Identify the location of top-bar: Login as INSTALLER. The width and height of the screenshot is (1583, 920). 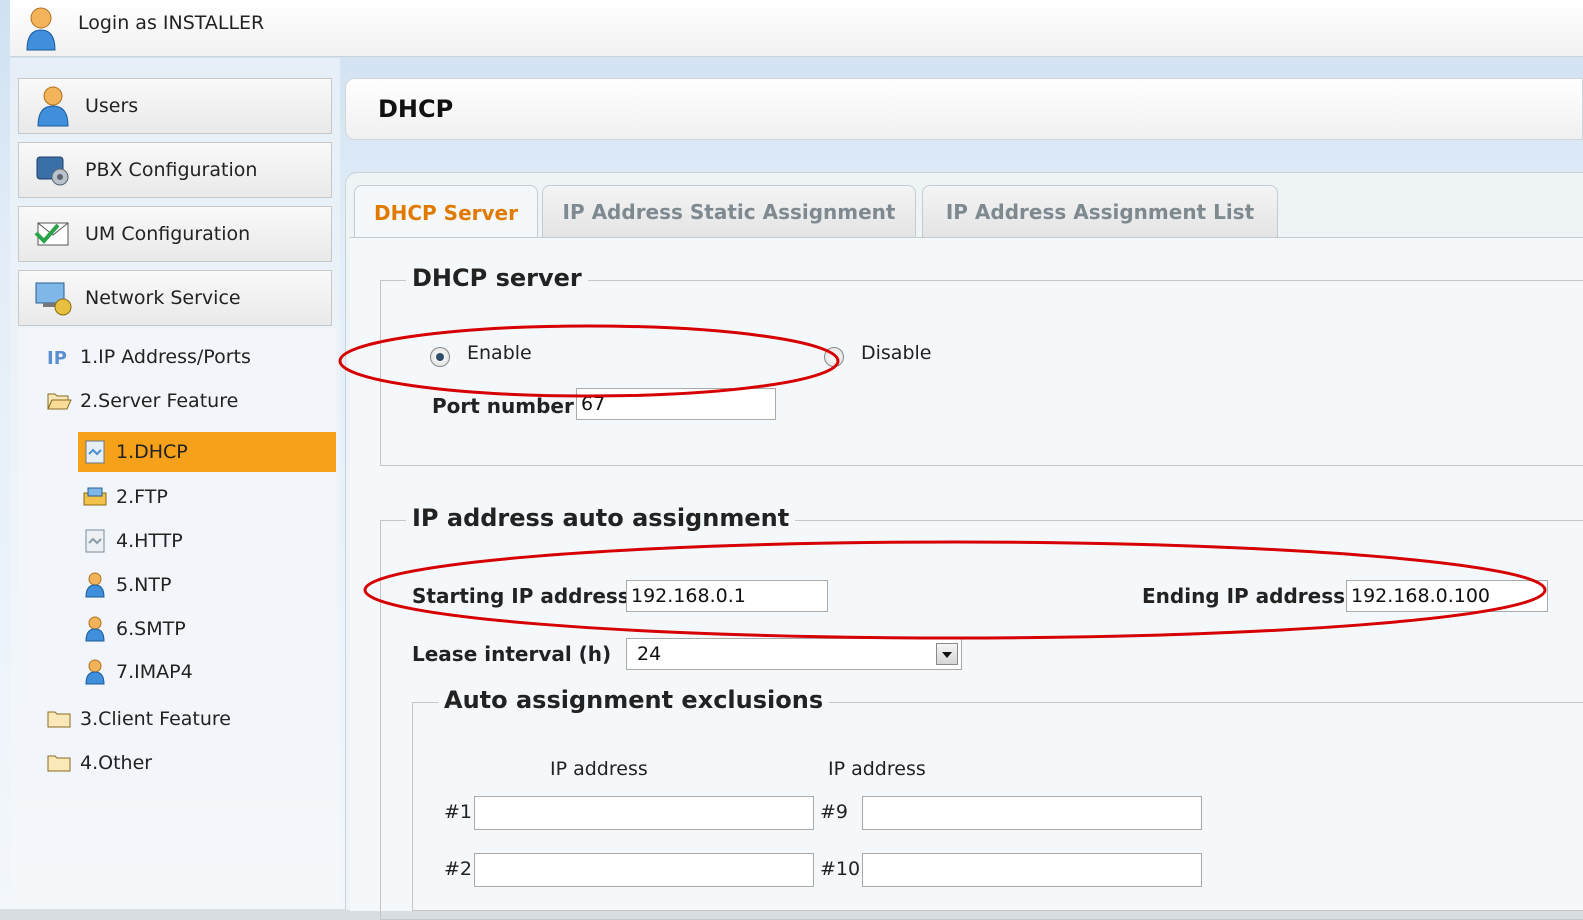
(796, 28).